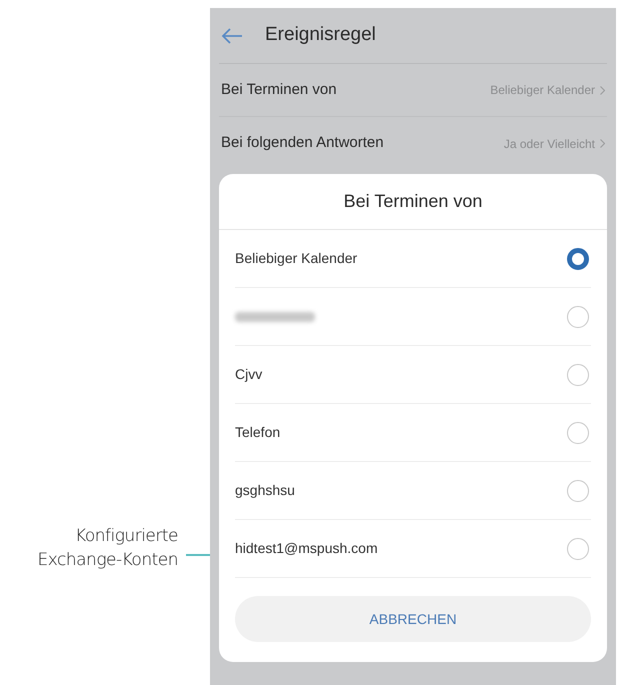  I want to click on annotation-label: Konfigurierte Exchange-Konten, so click(107, 548).